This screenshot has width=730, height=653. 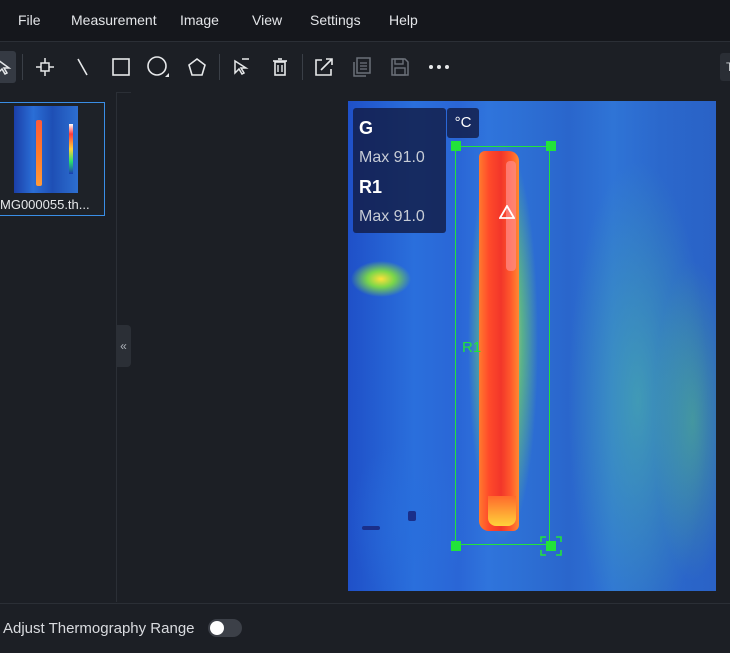 What do you see at coordinates (551, 546) in the screenshot?
I see `resize-corner-icon` at bounding box center [551, 546].